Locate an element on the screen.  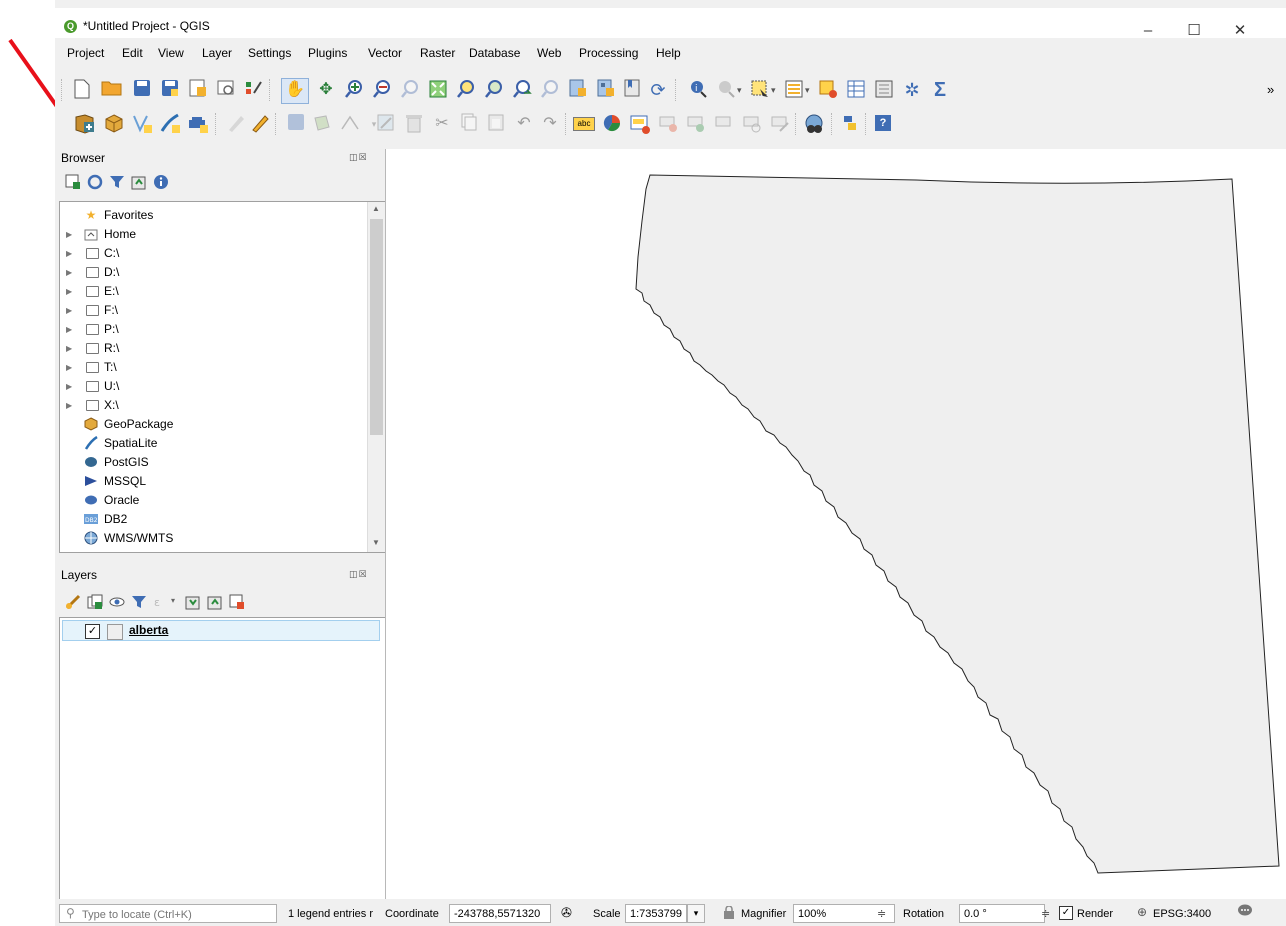
new-3d-view-icon is located at coordinates (606, 90).